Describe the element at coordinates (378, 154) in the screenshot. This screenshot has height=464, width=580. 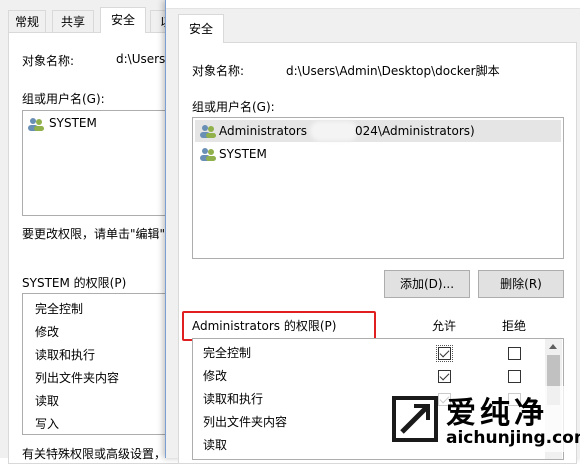
I see `user-item-system: SYSTEM` at that location.